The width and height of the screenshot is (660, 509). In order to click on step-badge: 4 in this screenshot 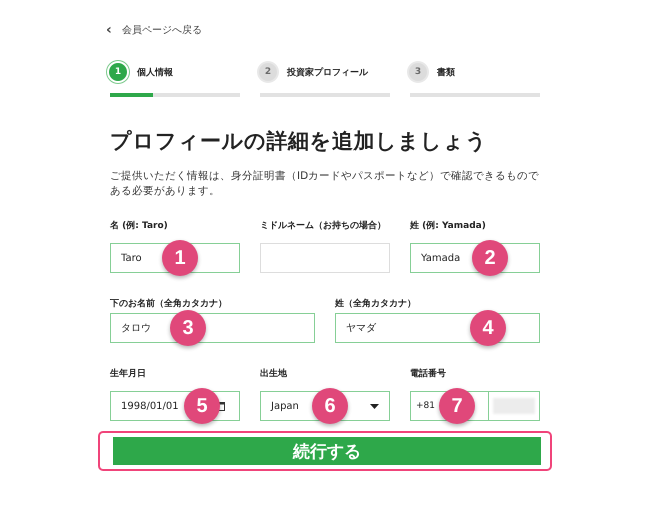, I will do `click(488, 328)`.